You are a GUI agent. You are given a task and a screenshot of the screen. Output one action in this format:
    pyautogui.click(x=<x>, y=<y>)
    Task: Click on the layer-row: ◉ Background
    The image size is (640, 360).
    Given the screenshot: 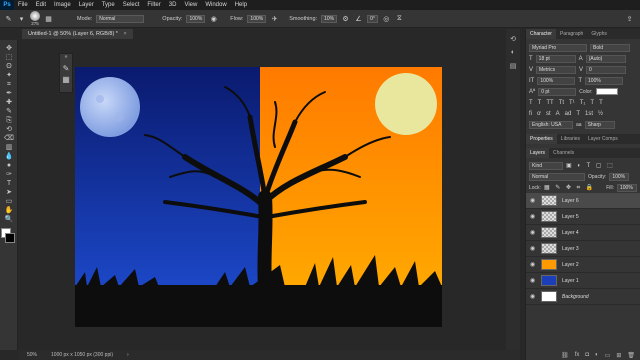 What is the action you would take?
    pyautogui.click(x=583, y=297)
    